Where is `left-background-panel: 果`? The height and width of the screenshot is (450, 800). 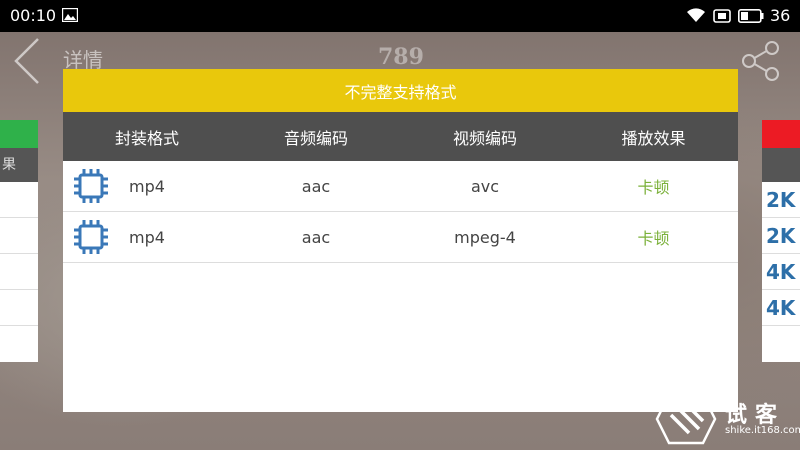
left-background-panel: 果 is located at coordinates (19, 241).